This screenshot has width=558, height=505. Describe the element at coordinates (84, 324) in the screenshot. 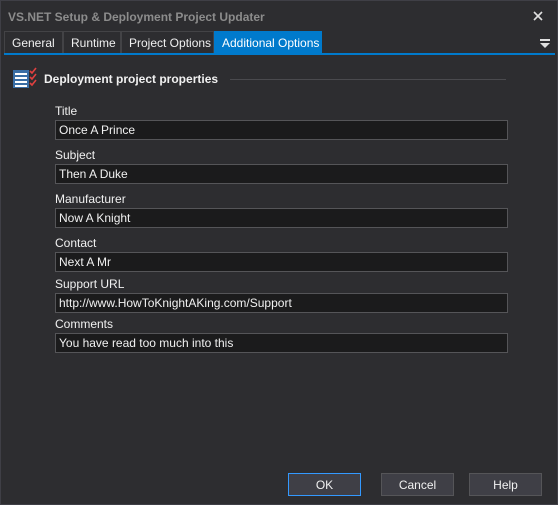

I see `comments-label: Comments` at that location.